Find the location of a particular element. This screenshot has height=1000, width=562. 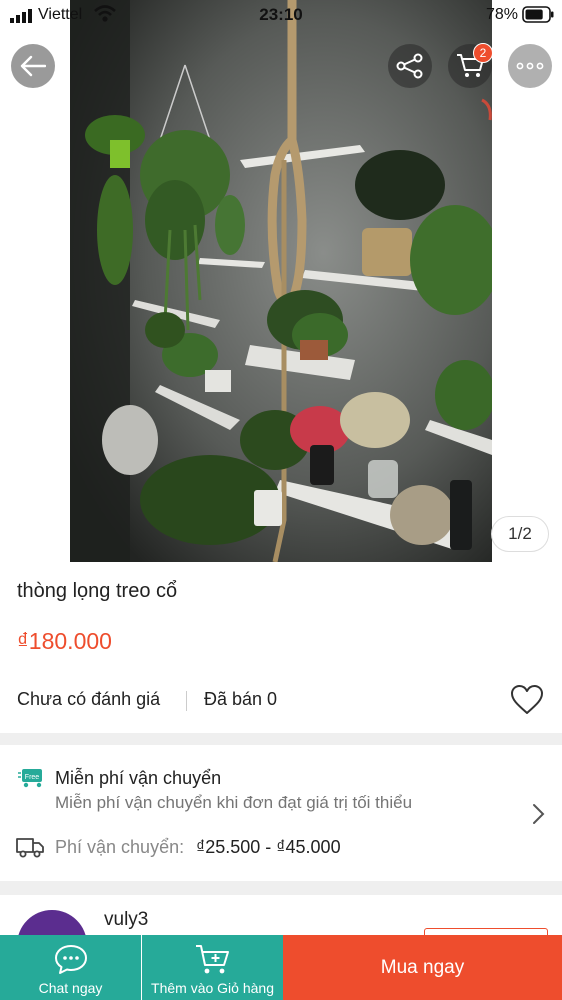

bottom-action-bar: Chat ngay Thêm vào Giỏ hàng Mua ngay is located at coordinates (281, 967).